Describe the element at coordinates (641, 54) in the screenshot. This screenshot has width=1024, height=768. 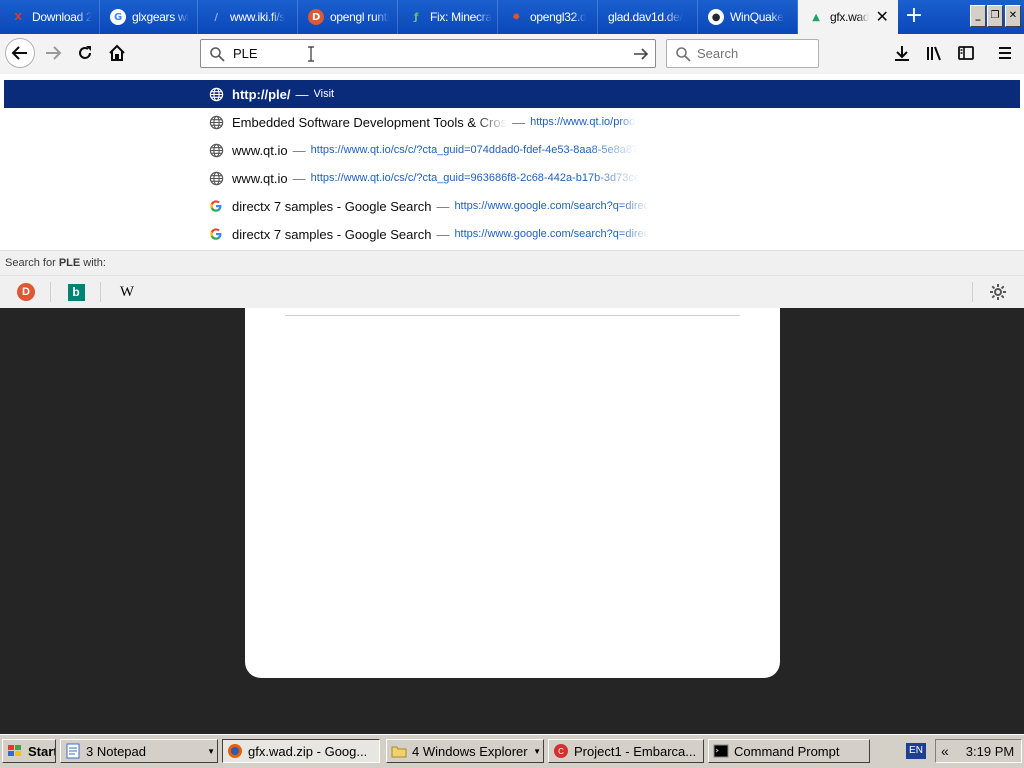
I see `go-arrow-icon` at that location.